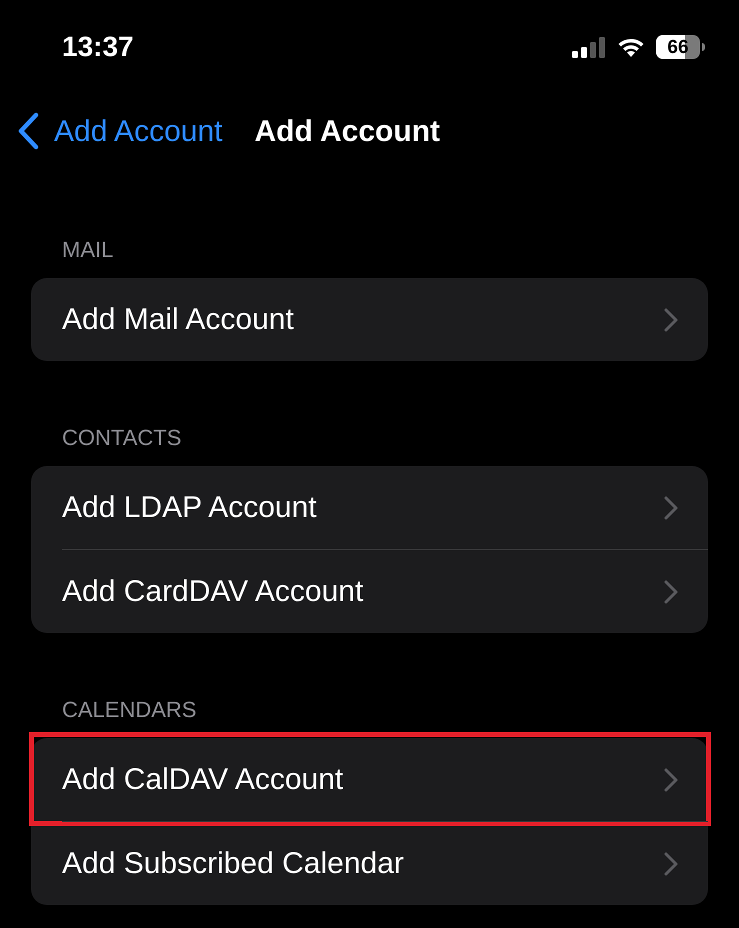 The width and height of the screenshot is (739, 928). What do you see at coordinates (369, 591) in the screenshot?
I see `settings-row: Add CardDAV Account` at bounding box center [369, 591].